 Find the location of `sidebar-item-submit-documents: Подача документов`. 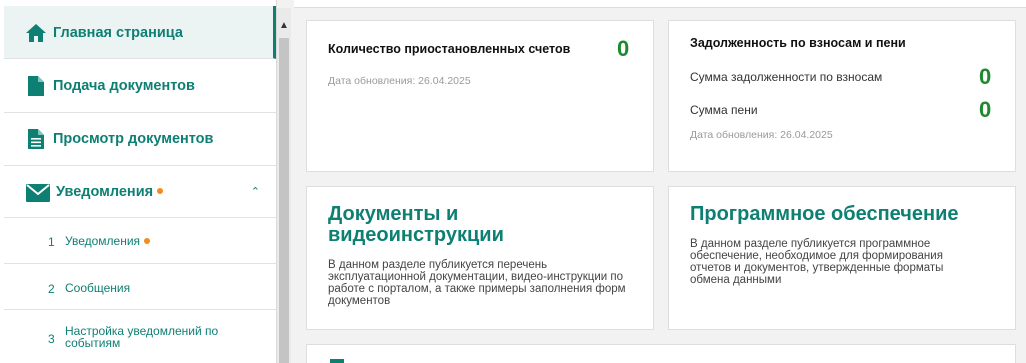

sidebar-item-submit-documents: Подача документов is located at coordinates (140, 86).